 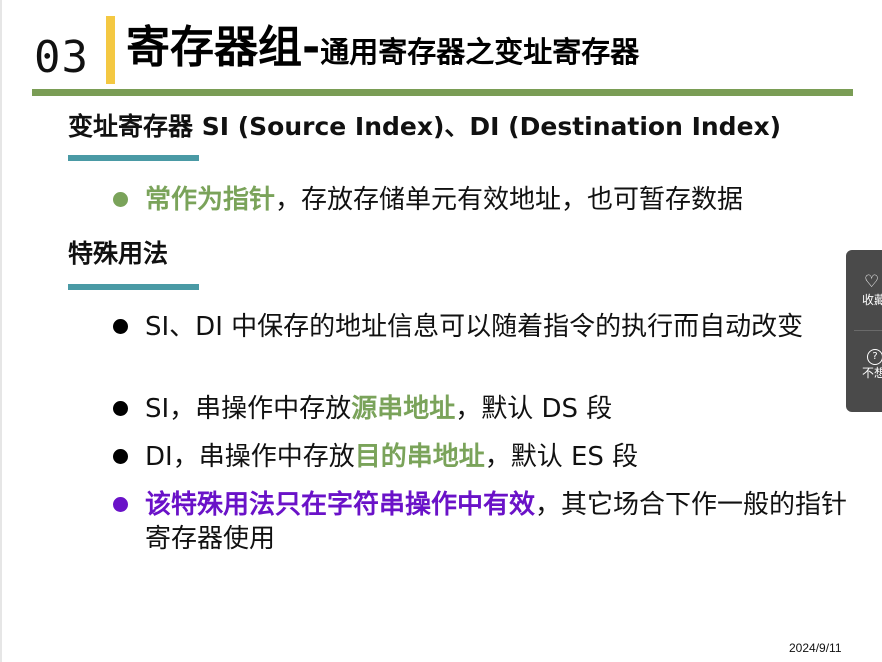 What do you see at coordinates (419, 457) in the screenshot?
I see `bullet-highlight: 目的串地址` at bounding box center [419, 457].